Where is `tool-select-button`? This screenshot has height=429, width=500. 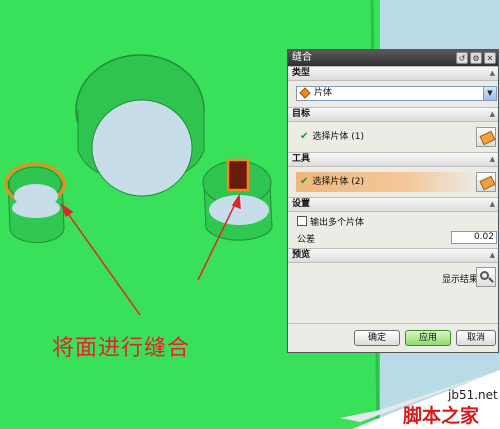 tool-select-button is located at coordinates (486, 182).